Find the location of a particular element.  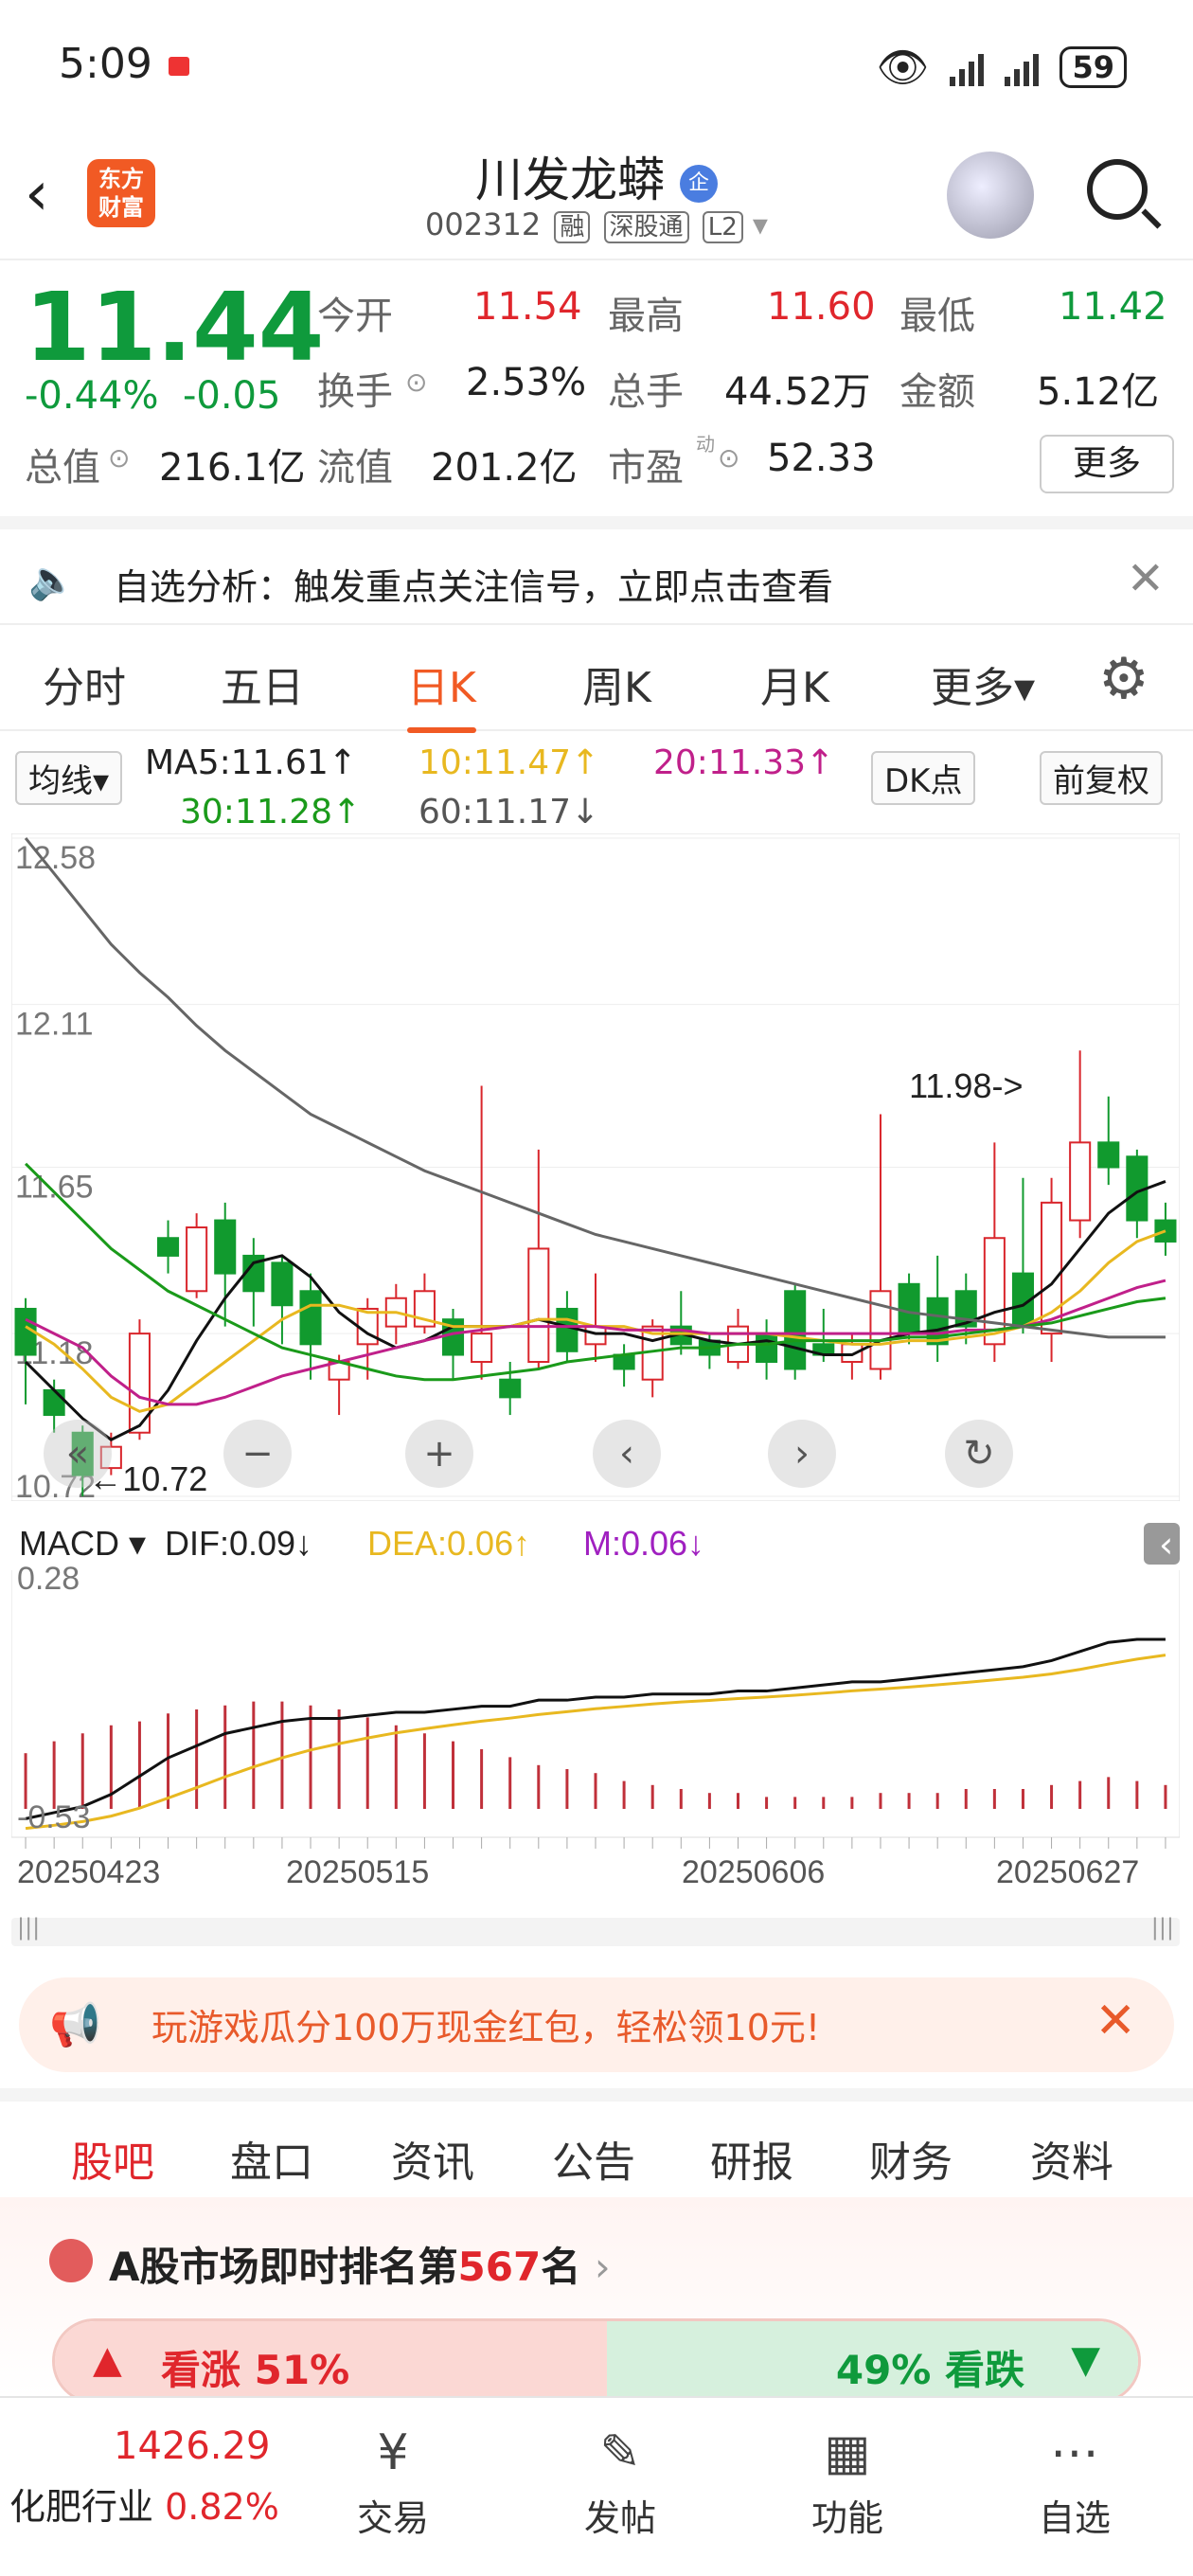

volume-value: 44.52万 is located at coordinates (797, 392).